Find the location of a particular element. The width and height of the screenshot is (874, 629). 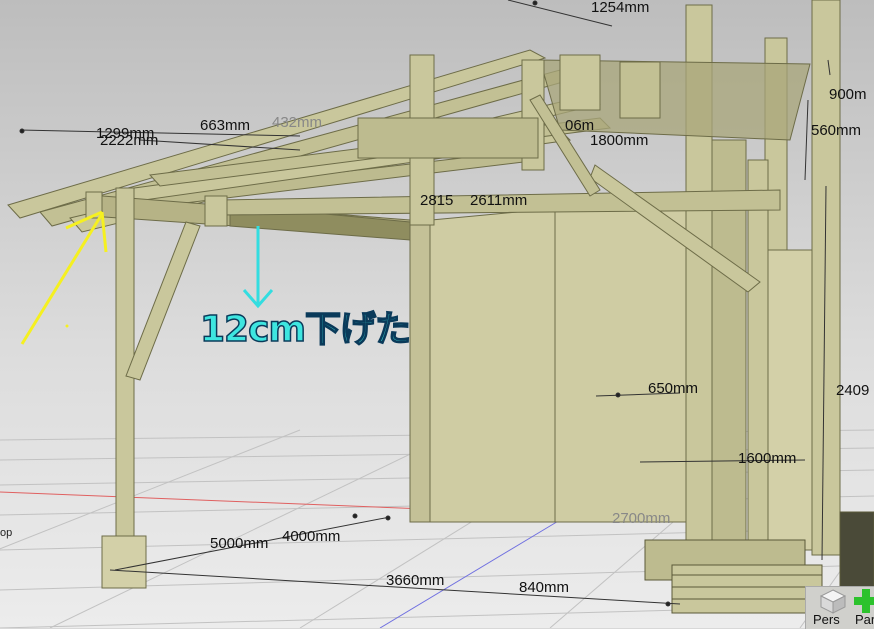

dimension-label-2222: 2222mm is located at coordinates (129, 140).